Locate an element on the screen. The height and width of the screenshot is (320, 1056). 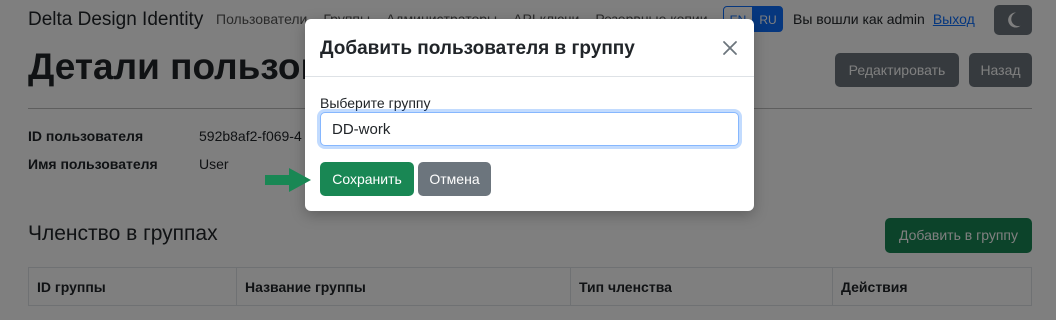
close-icon is located at coordinates (730, 48).